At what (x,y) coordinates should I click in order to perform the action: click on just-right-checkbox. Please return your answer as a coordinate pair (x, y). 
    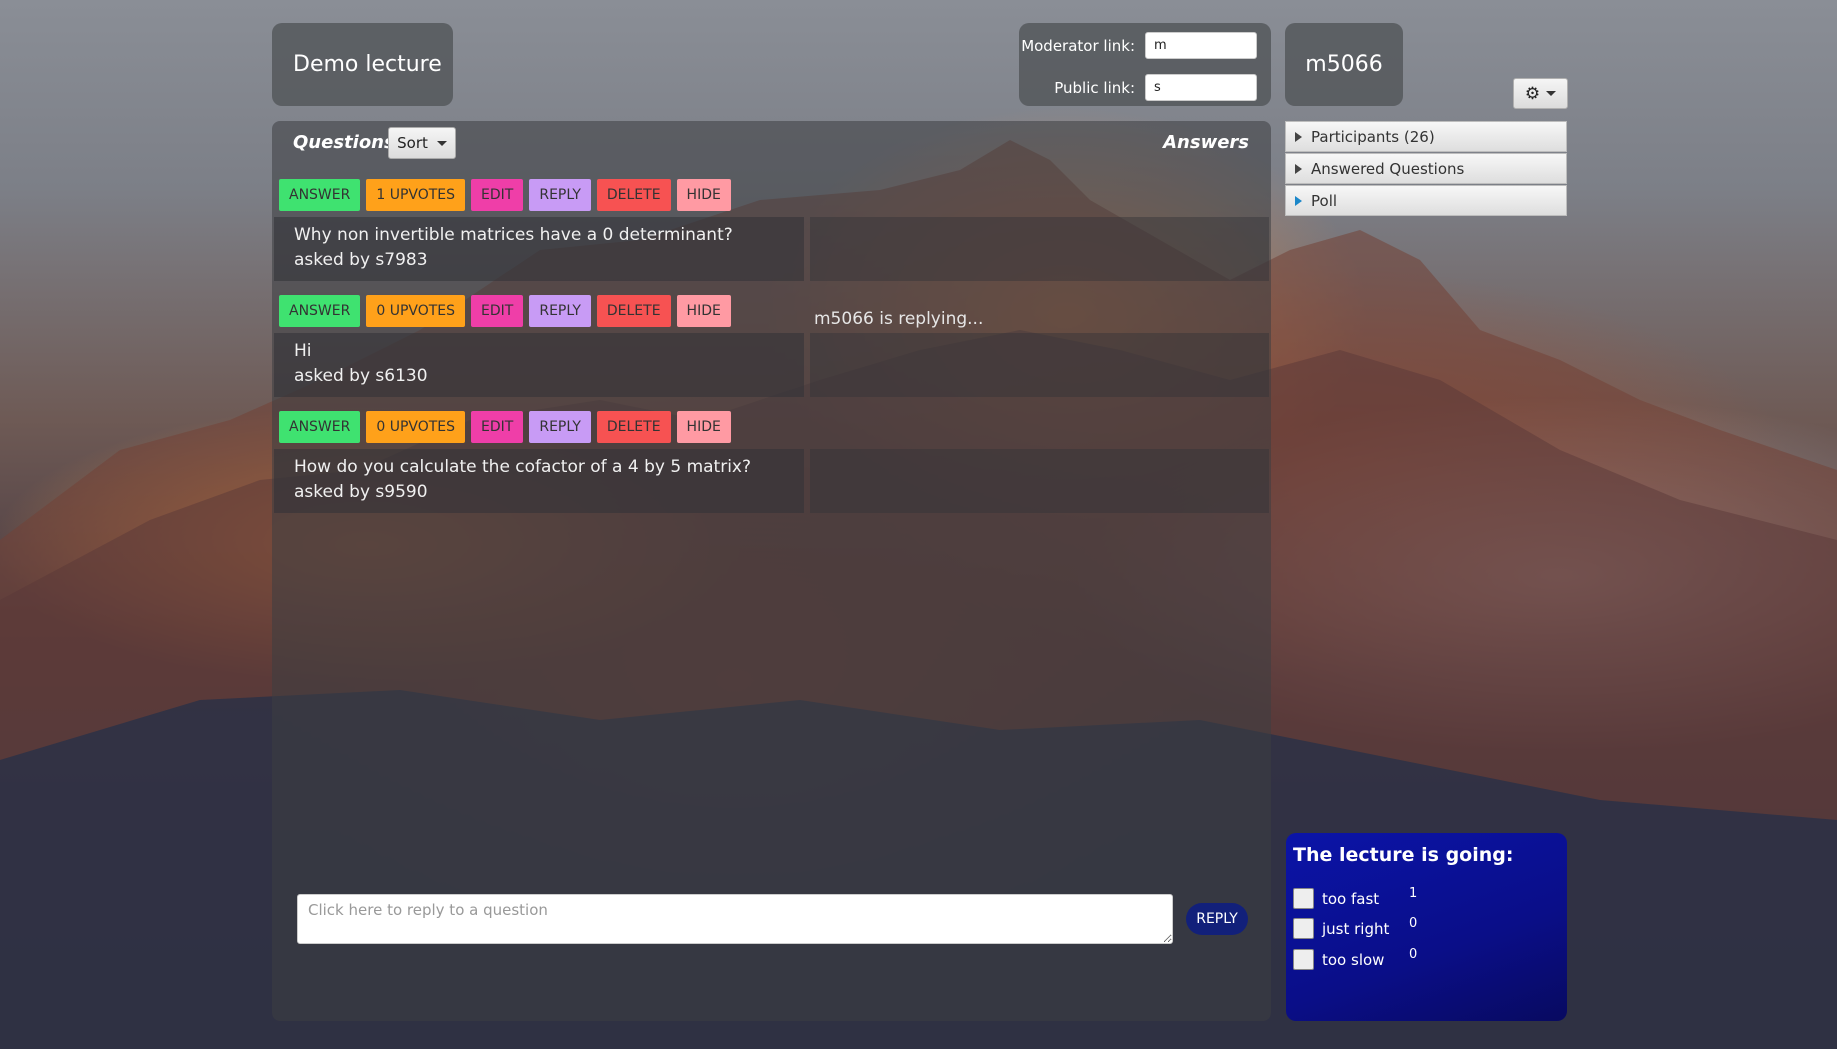
    Looking at the image, I should click on (1303, 928).